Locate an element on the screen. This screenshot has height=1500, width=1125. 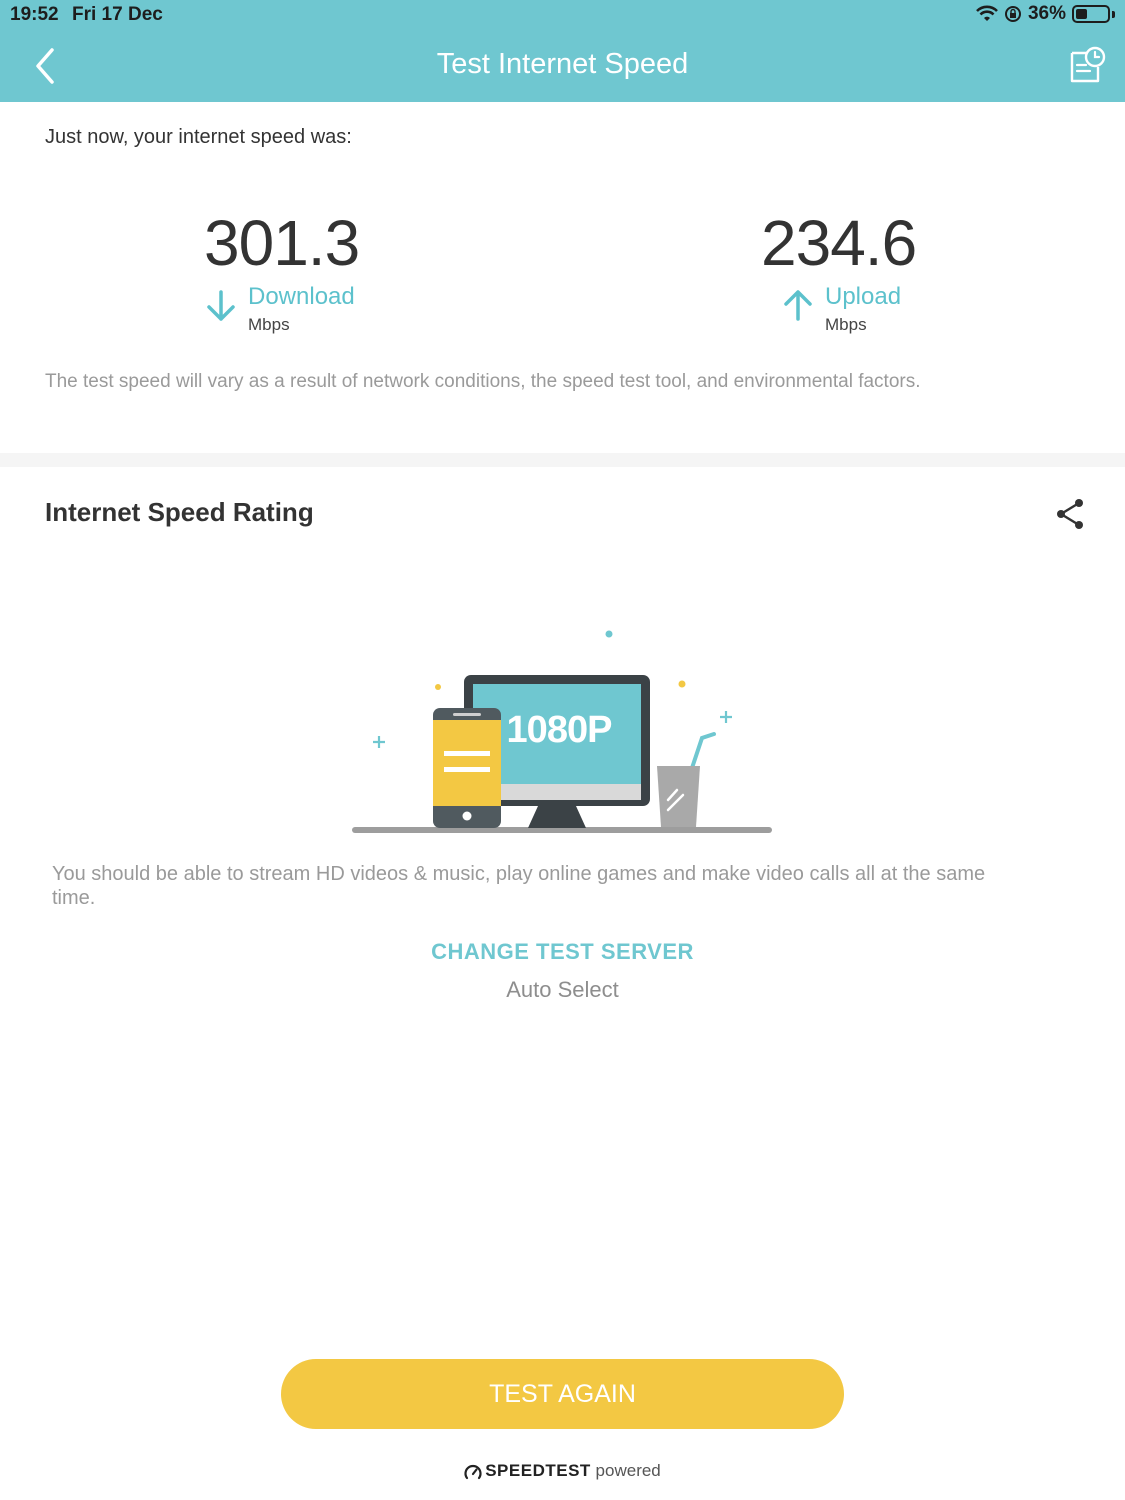
arrow-up-icon is located at coordinates (798, 305).